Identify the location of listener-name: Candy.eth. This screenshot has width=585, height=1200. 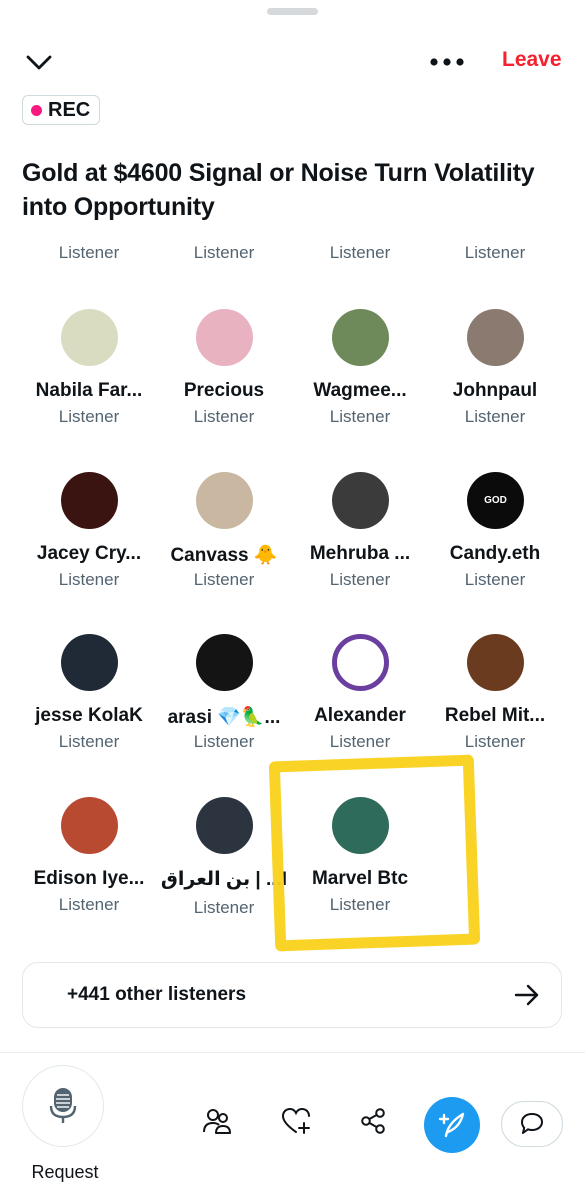
(495, 554).